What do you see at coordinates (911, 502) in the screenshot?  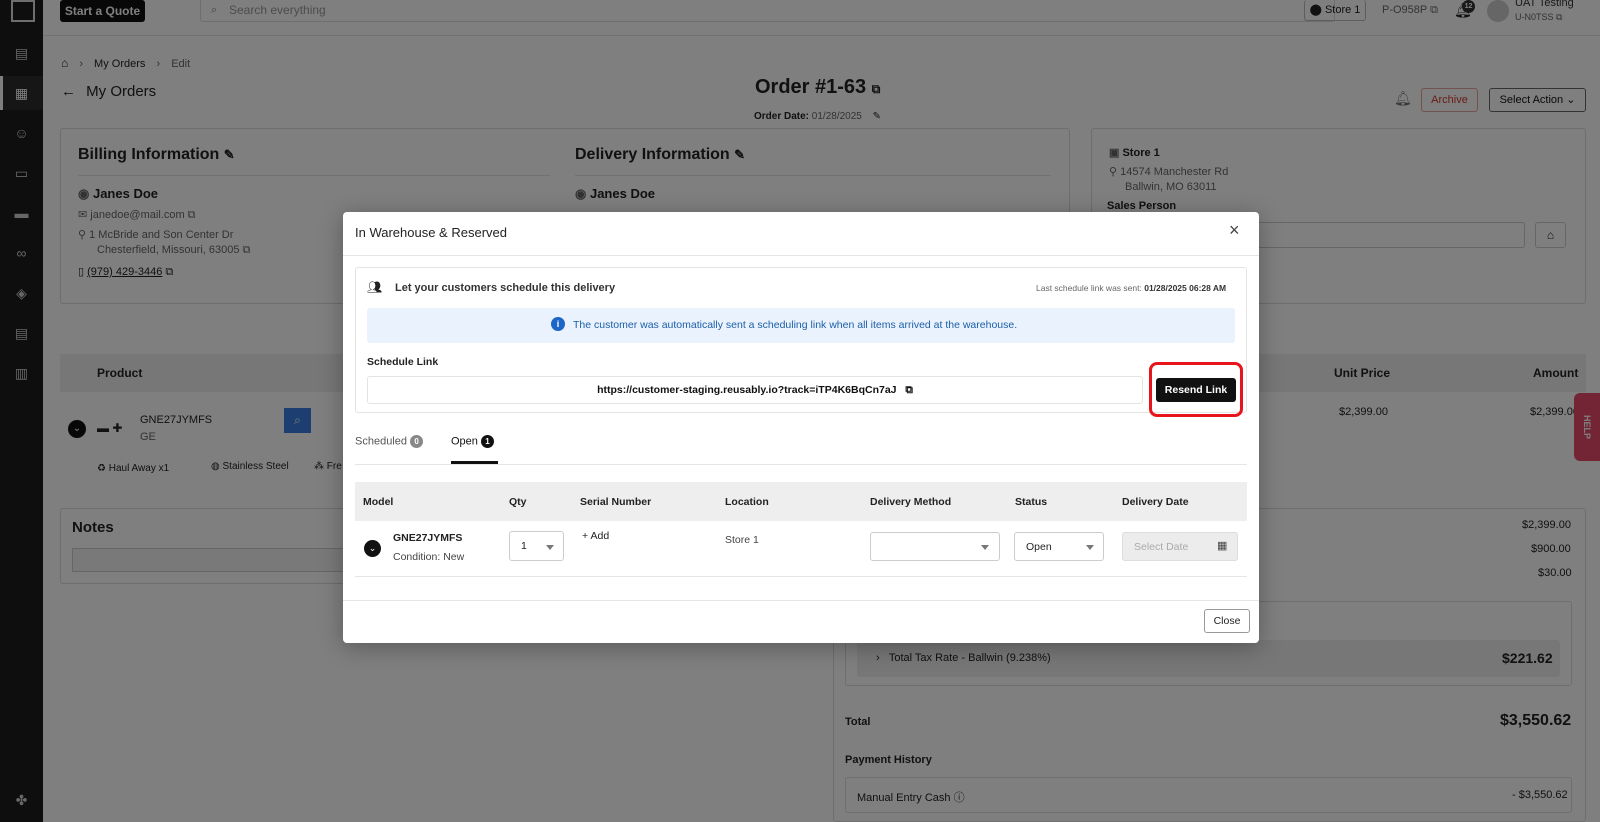 I see `col-delivery-method: Delivery Method` at bounding box center [911, 502].